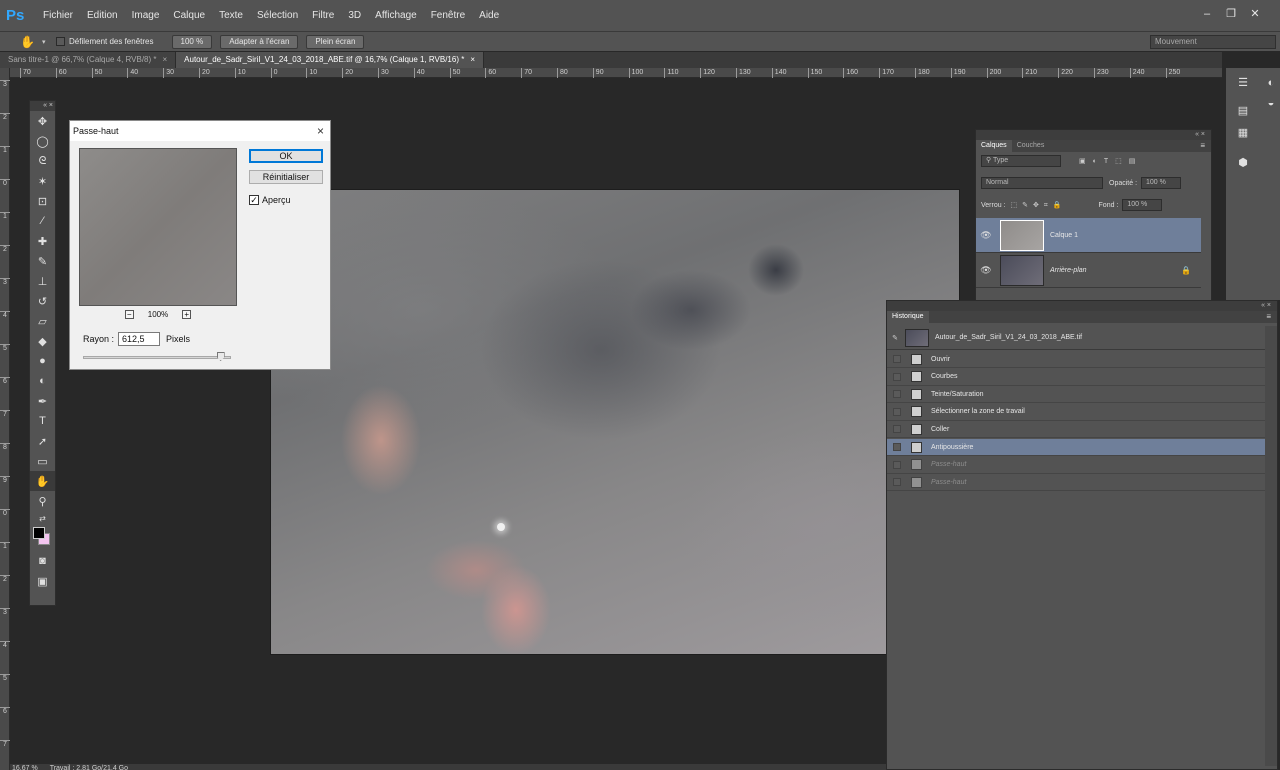 This screenshot has height=770, width=1280. Describe the element at coordinates (42, 561) in the screenshot. I see `quick-mask-icon: ◙` at that location.